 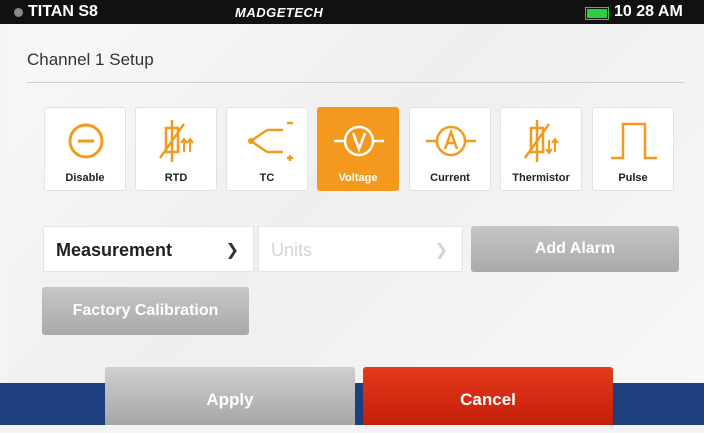 I want to click on device-name: TITAN S8, so click(x=63, y=11).